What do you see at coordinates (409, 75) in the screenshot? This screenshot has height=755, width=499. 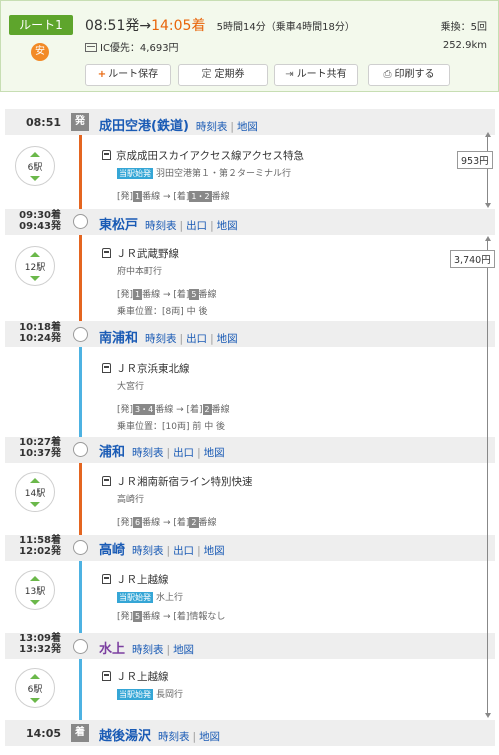 I see `print-button: ⎙ 印刷する` at bounding box center [409, 75].